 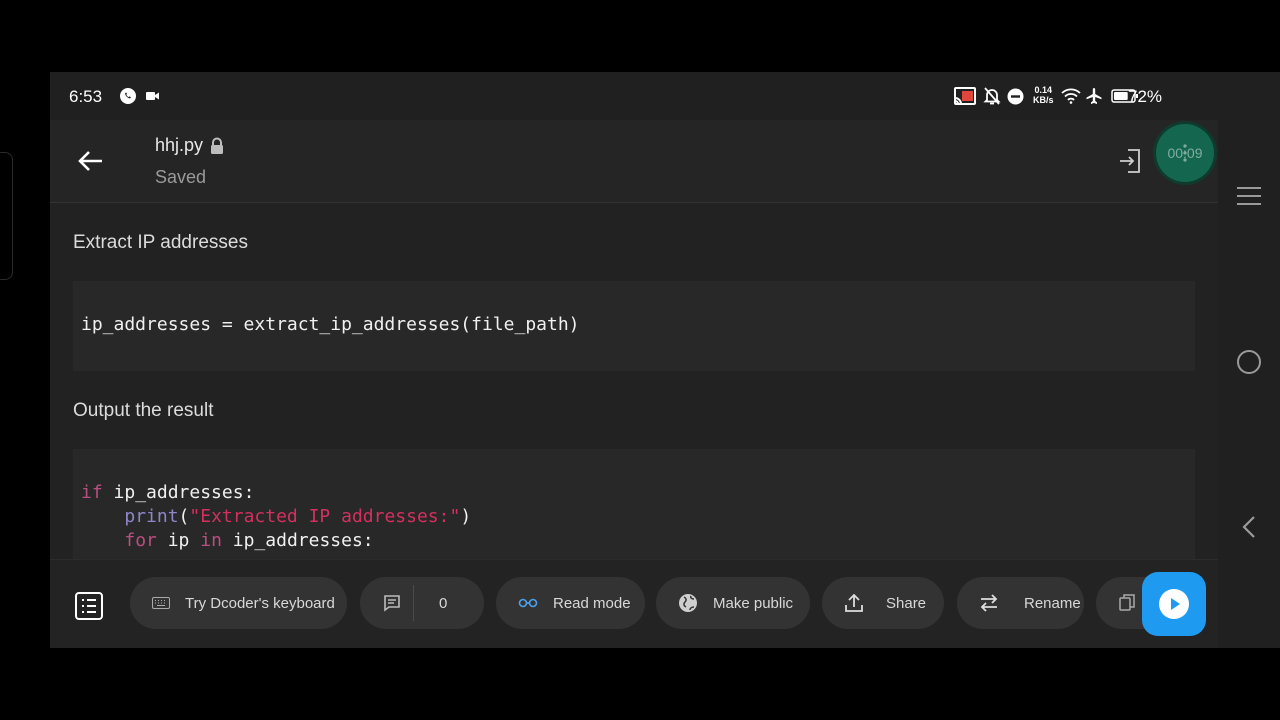 What do you see at coordinates (592, 603) in the screenshot?
I see `read-mode-label: Read mode` at bounding box center [592, 603].